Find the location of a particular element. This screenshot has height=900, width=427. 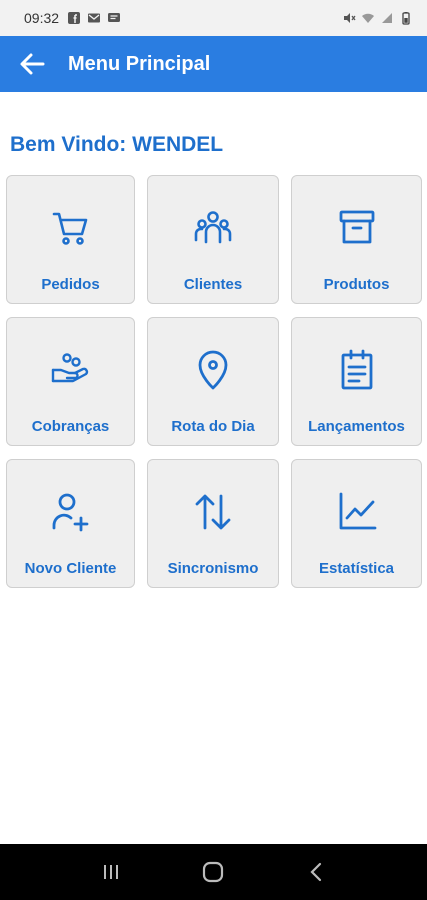

menu-tile-lancamentos: Lançamentos is located at coordinates (356, 381).